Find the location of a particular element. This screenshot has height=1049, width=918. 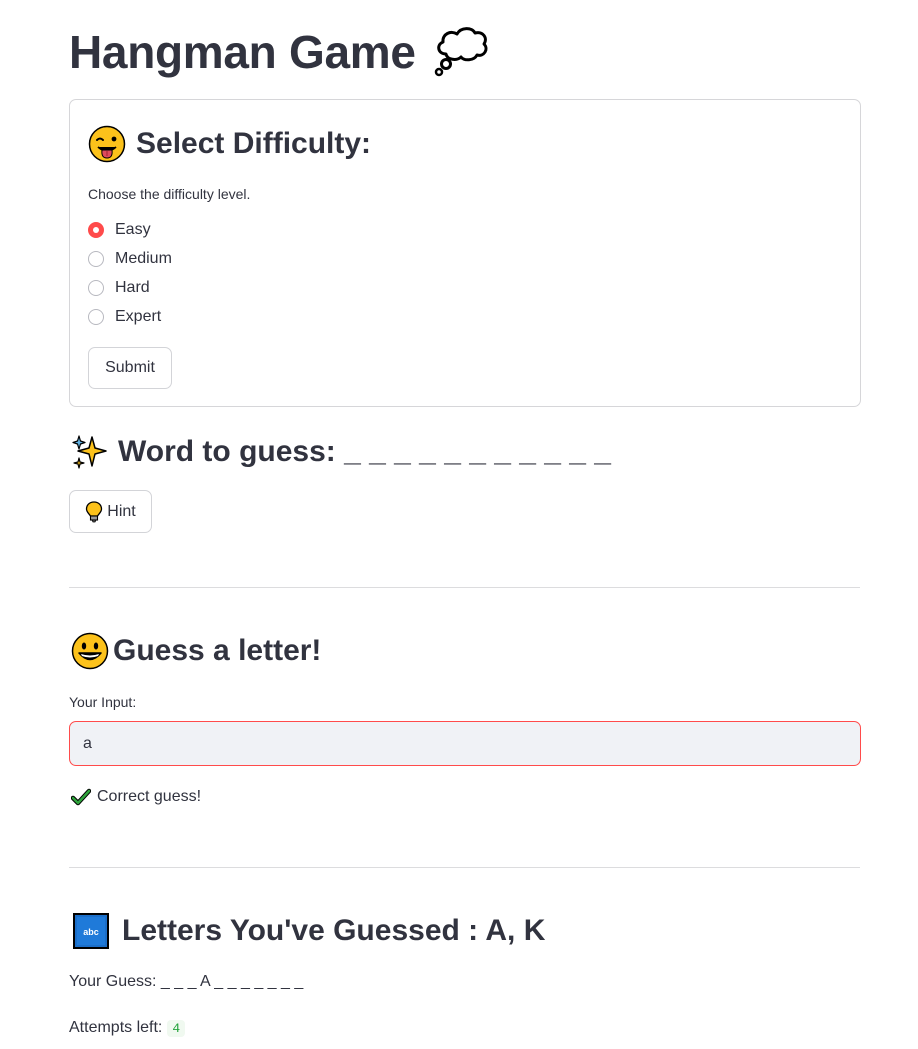

attempts-count-badge: 4 is located at coordinates (176, 1028).